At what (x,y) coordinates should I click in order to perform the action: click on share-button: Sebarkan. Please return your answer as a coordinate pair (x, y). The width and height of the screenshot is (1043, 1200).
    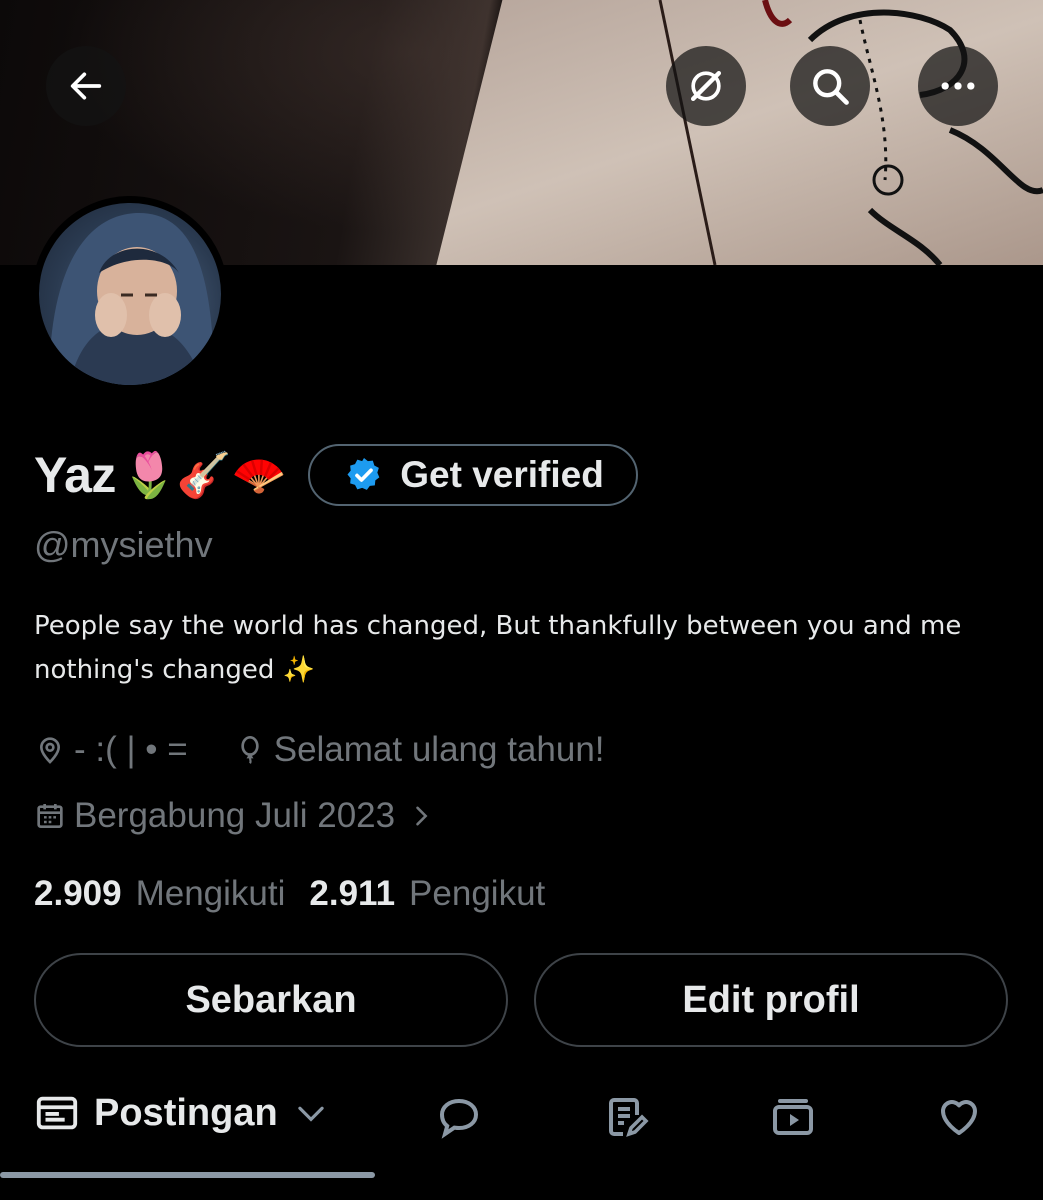
    Looking at the image, I should click on (271, 1000).